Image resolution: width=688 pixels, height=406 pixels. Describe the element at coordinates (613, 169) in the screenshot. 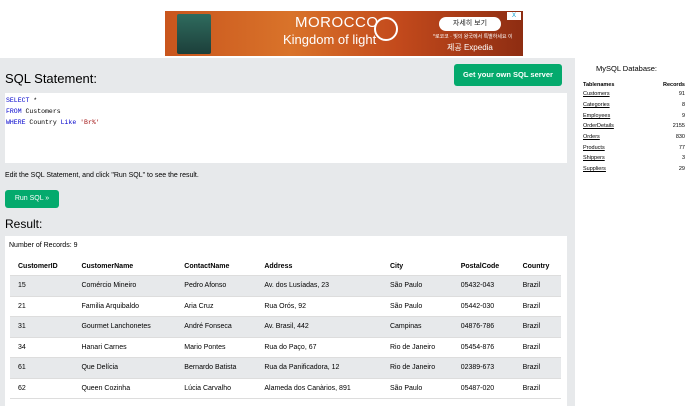

I see `table-link: Suppliers` at that location.